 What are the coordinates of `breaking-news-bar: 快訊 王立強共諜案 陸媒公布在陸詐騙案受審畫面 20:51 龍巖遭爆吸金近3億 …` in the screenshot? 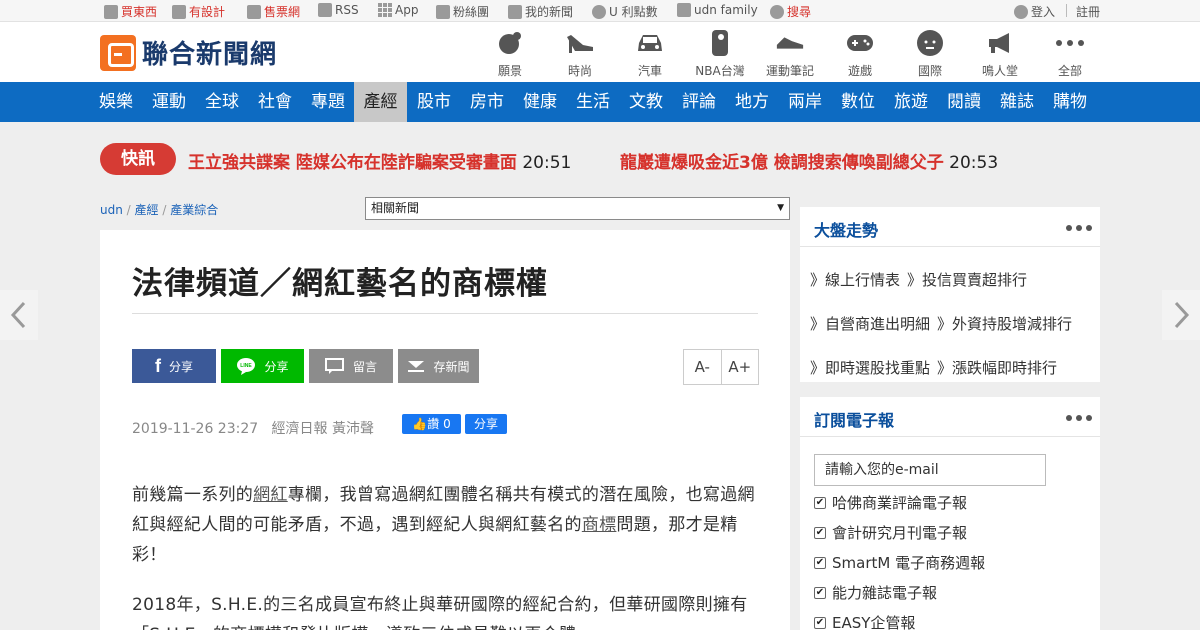 It's located at (600, 159).